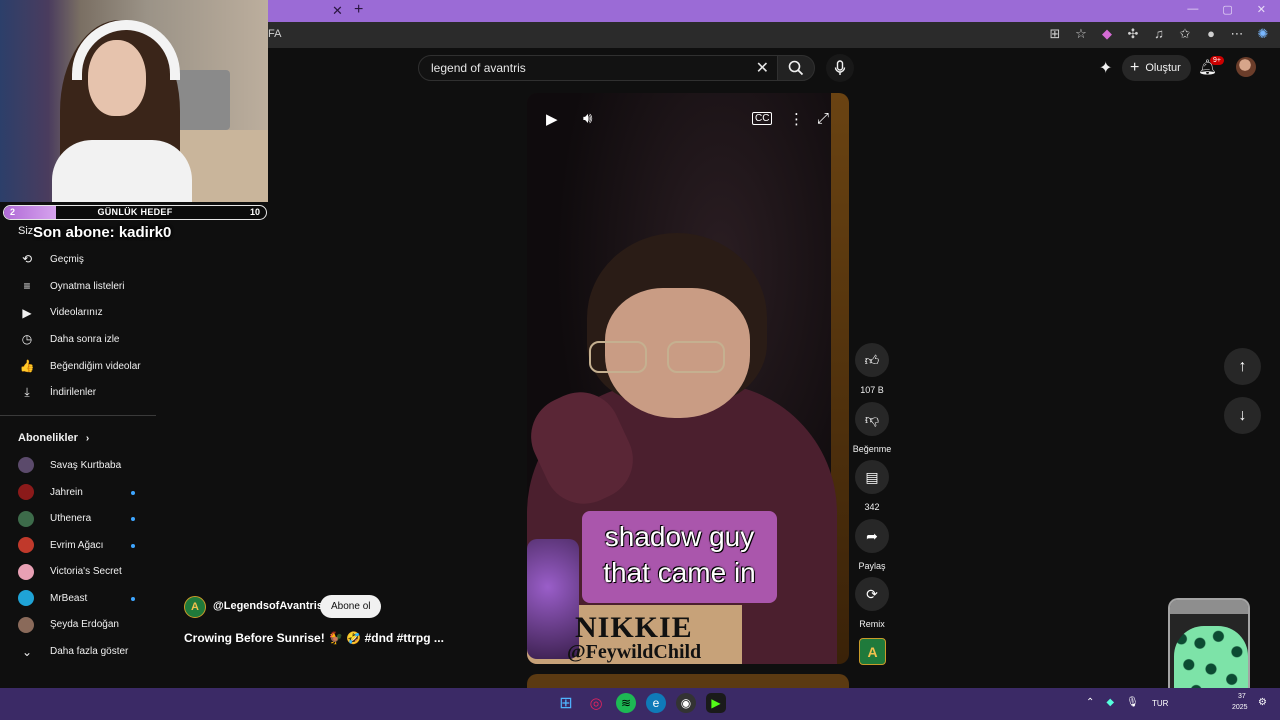 This screenshot has width=1280, height=720. I want to click on sidebar-item: ⟲ Geçmiş, so click(78, 259).